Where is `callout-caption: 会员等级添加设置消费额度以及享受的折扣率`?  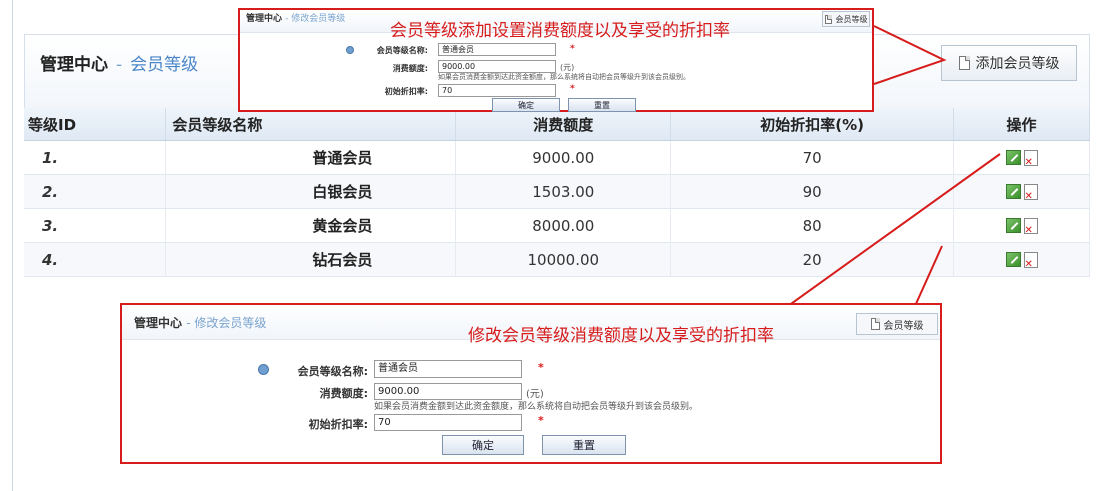
callout-caption: 会员等级添加设置消费额度以及享受的折扣率 is located at coordinates (560, 31).